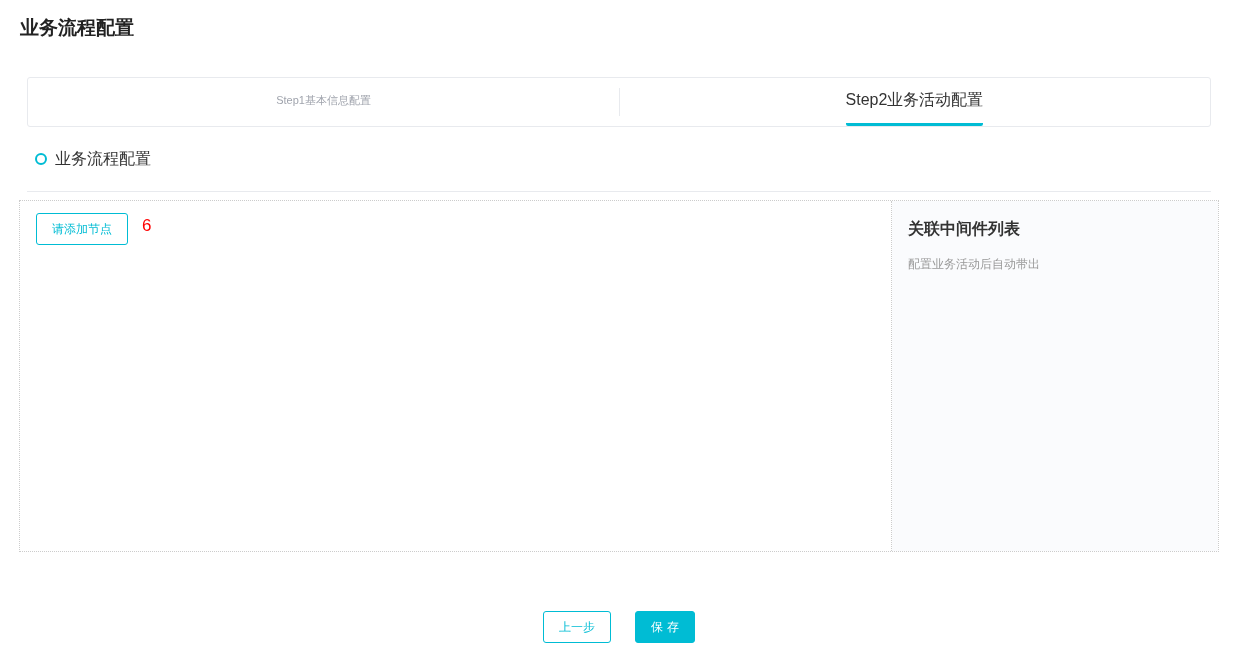 This screenshot has height=669, width=1238. Describe the element at coordinates (82, 229) in the screenshot. I see `add-node-button: 请添加节点` at that location.